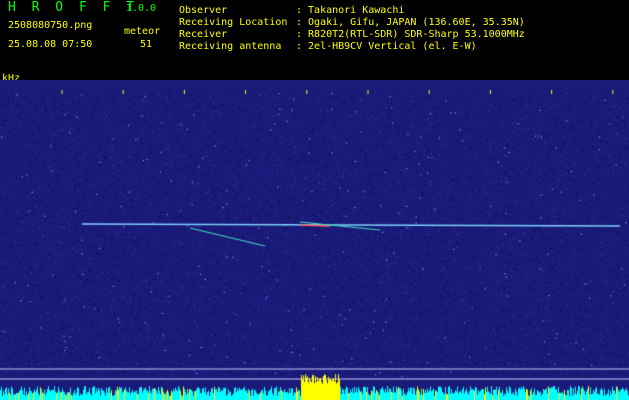 This screenshot has width=629, height=400. I want to click on location-value: : Ogaki, Gifu, JAPAN (136.60E, 35.35N), so click(410, 22).